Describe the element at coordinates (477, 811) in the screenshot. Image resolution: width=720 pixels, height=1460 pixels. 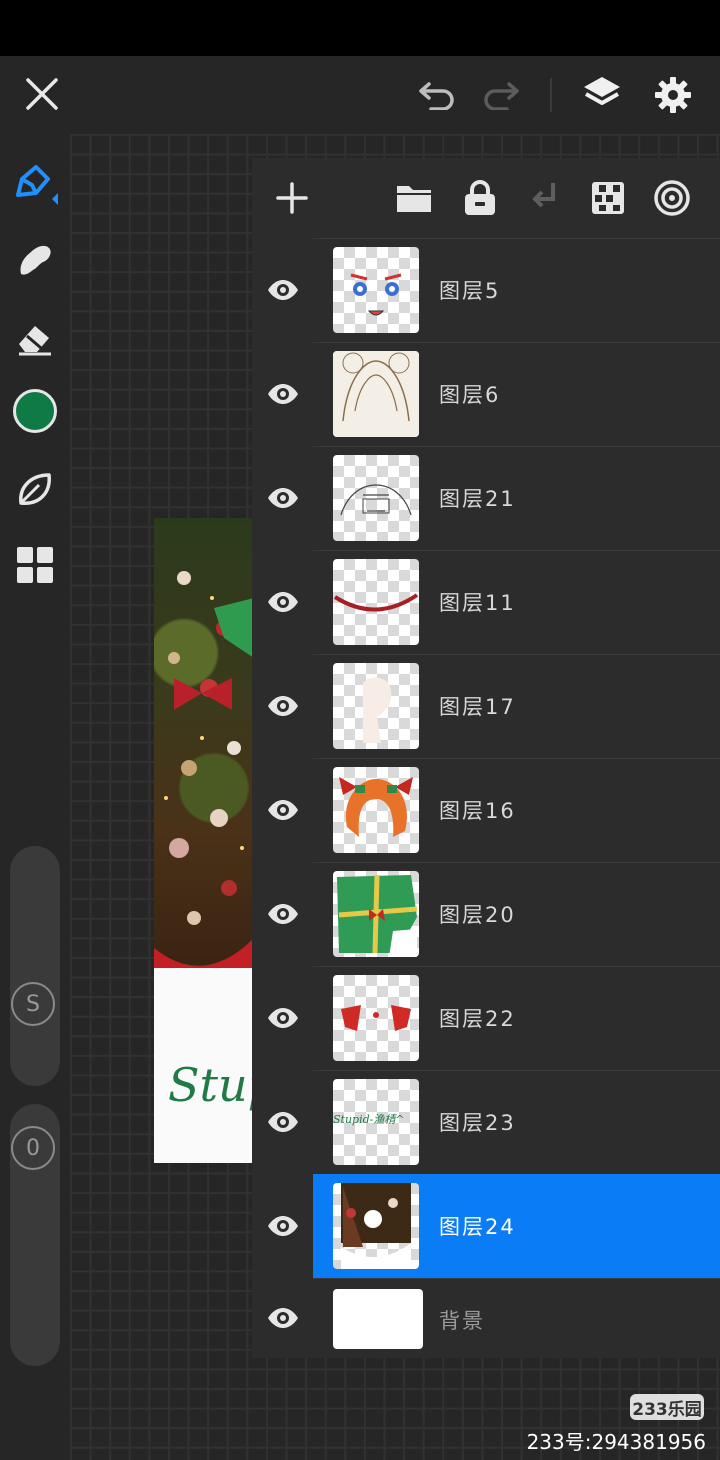
I see `layer-name: 图层16` at that location.